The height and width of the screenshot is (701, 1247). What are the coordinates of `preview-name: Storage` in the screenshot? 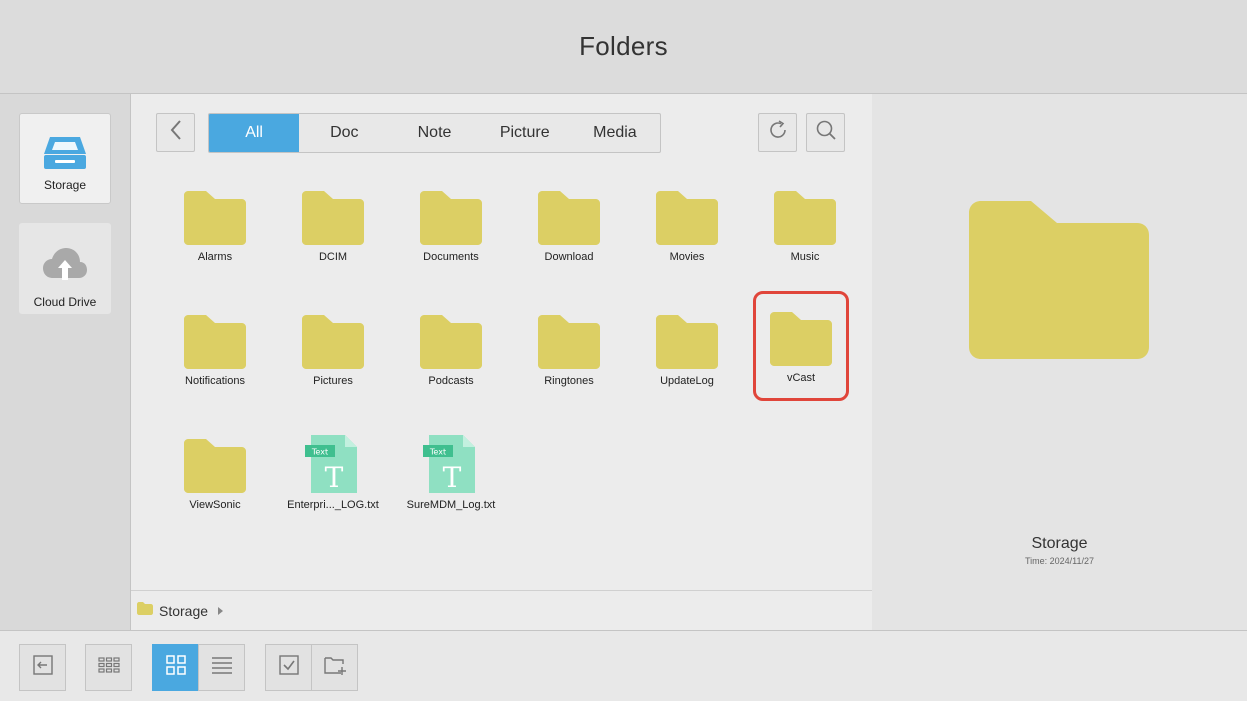 It's located at (1059, 543).